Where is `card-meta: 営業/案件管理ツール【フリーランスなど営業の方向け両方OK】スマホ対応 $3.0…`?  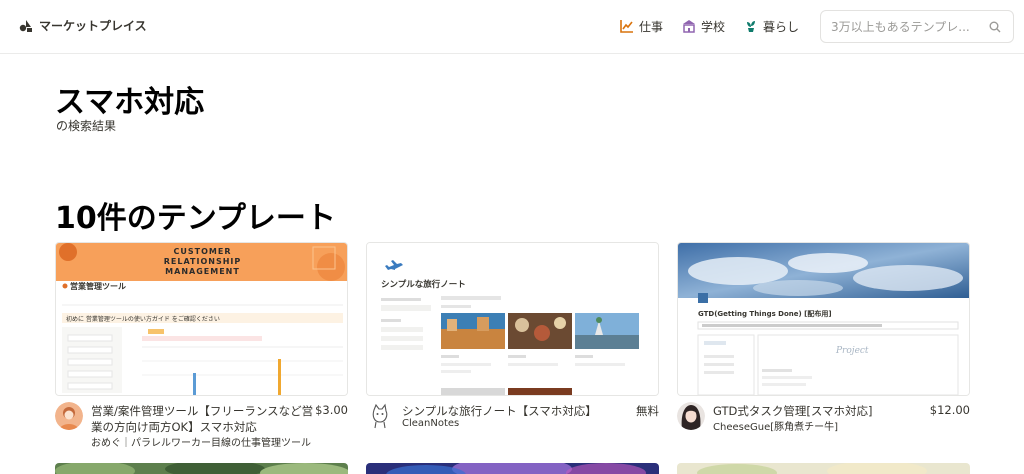 card-meta: 営業/案件管理ツール【フリーランスなど営業の方向け両方OK】スマホ対応 $3.0… is located at coordinates (201, 427).